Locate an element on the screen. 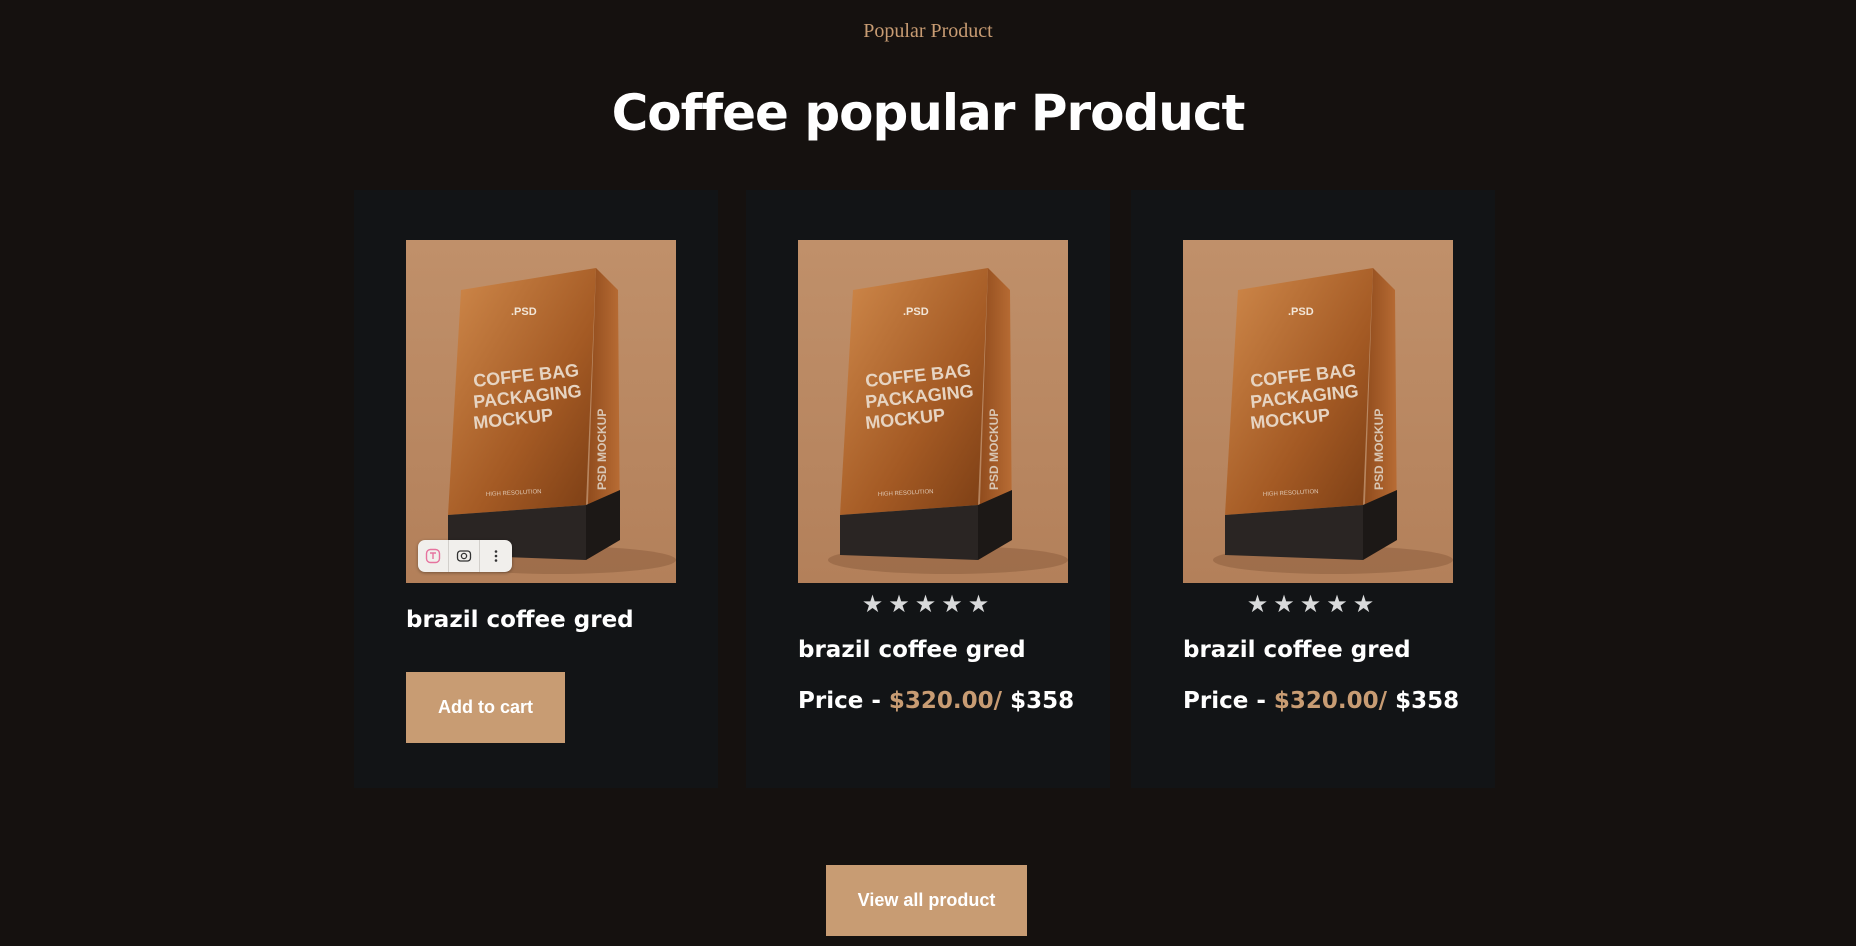  more-options-icon is located at coordinates (495, 556).